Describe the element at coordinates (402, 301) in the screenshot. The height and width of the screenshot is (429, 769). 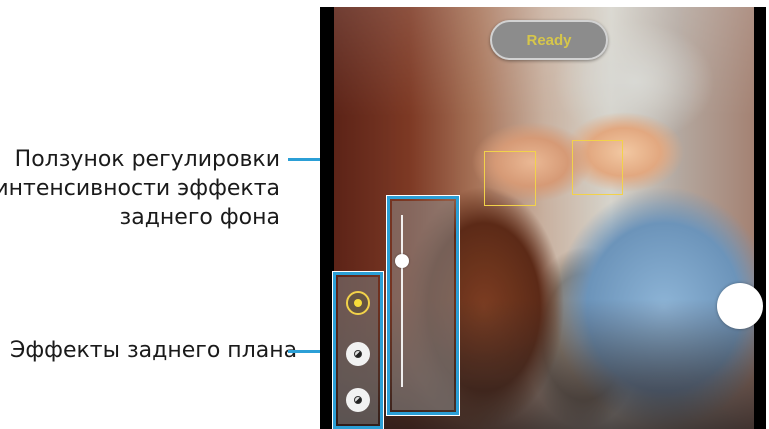
I see `intensity-slider-track` at that location.